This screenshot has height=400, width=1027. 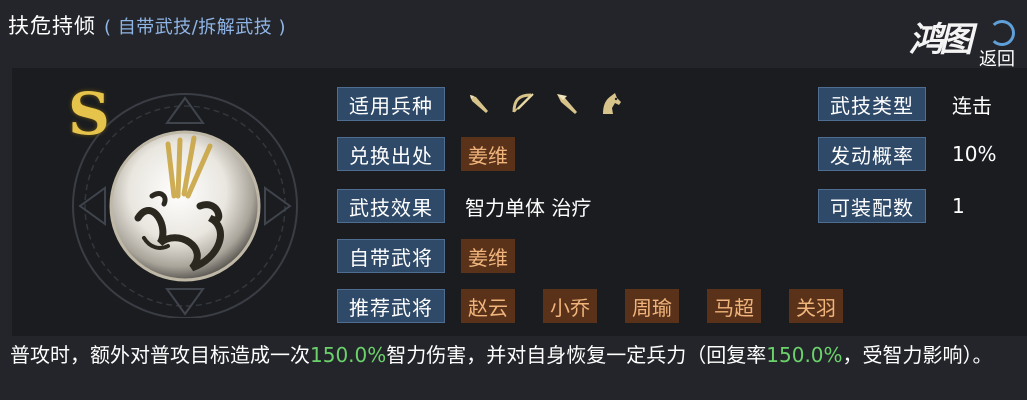 I want to click on row-type: 武技类型 连击, so click(x=905, y=104).